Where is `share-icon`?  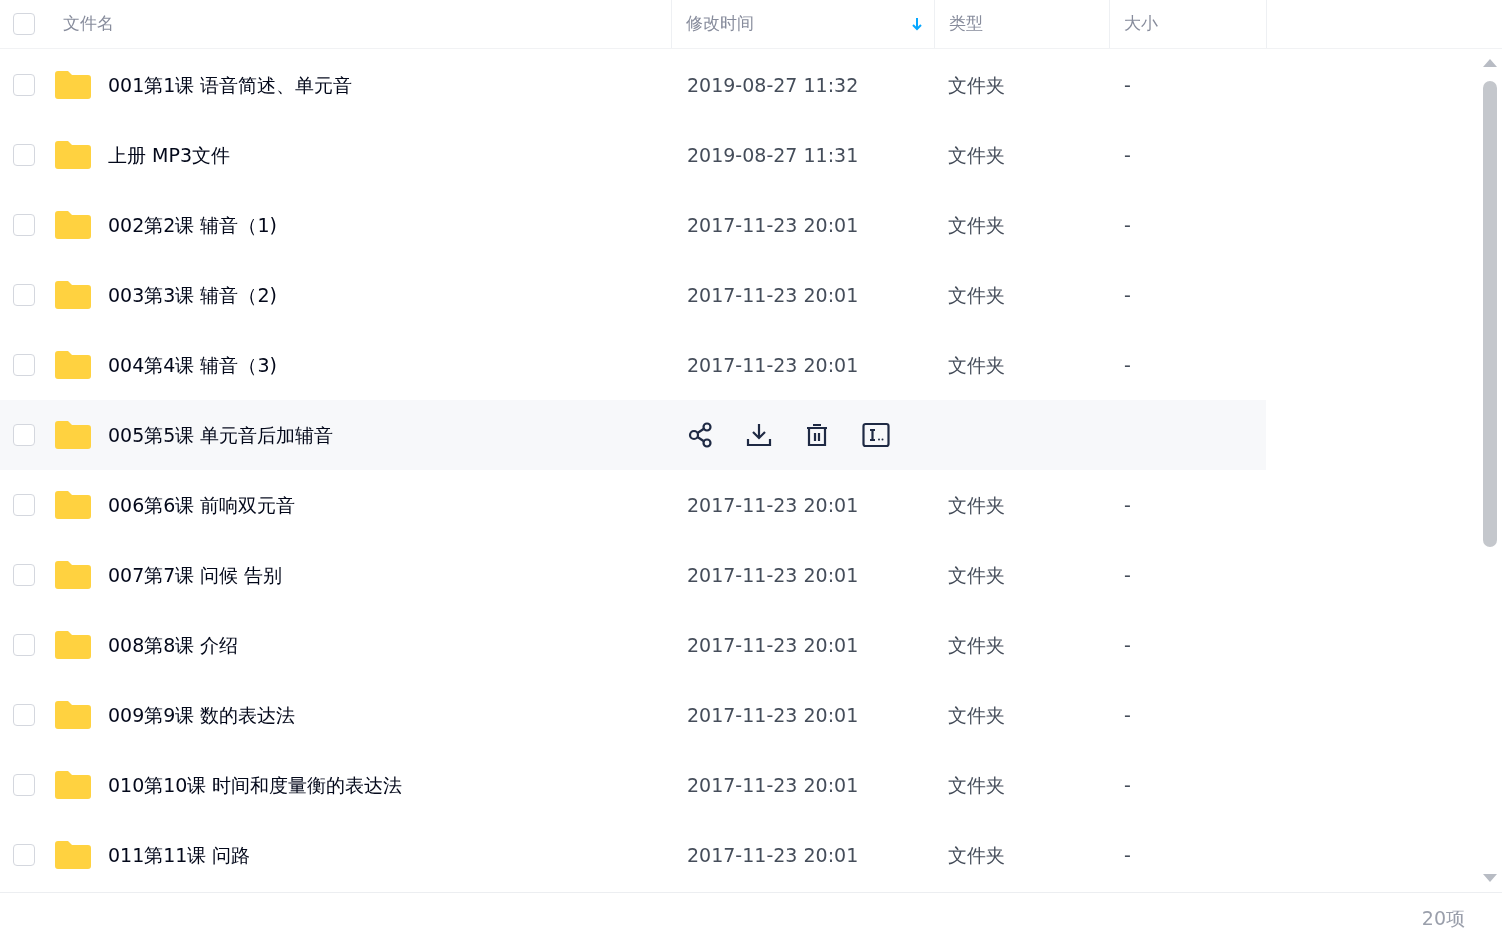 share-icon is located at coordinates (701, 435).